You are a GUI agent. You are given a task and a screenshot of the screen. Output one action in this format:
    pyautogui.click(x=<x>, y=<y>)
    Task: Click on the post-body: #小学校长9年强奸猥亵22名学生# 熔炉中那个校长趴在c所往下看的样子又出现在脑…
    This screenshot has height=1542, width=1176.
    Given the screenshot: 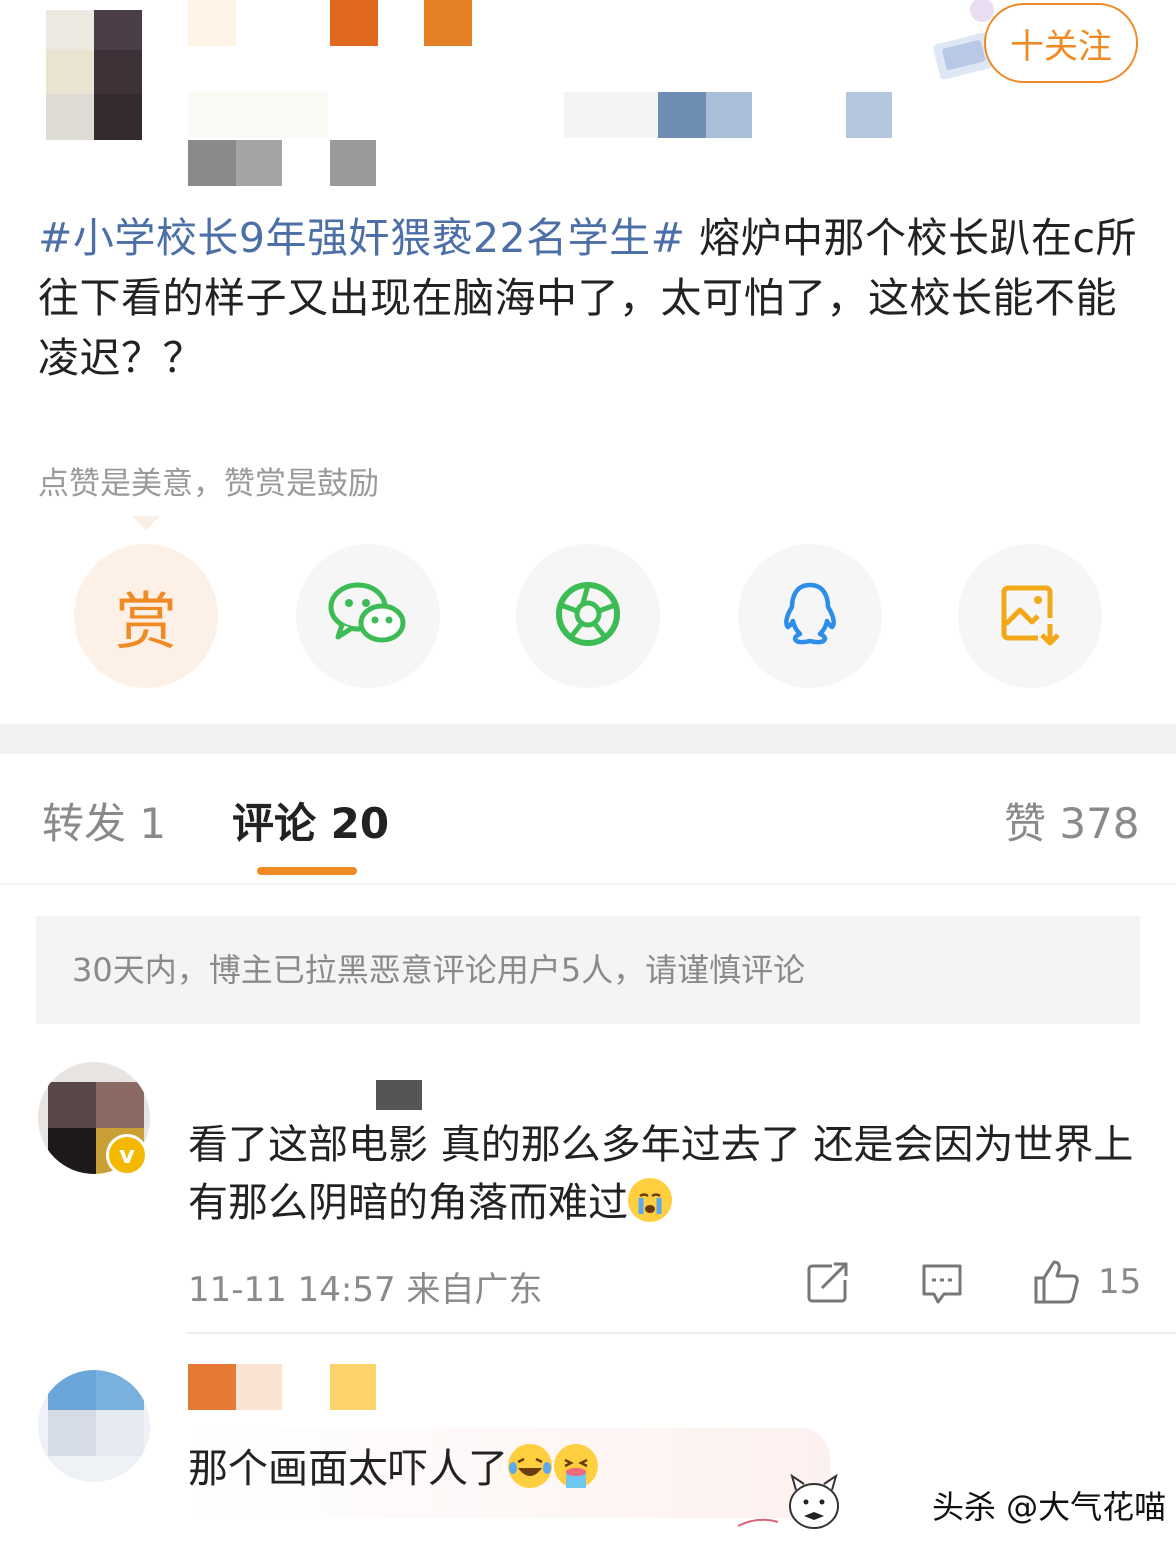 What is the action you would take?
    pyautogui.click(x=593, y=298)
    